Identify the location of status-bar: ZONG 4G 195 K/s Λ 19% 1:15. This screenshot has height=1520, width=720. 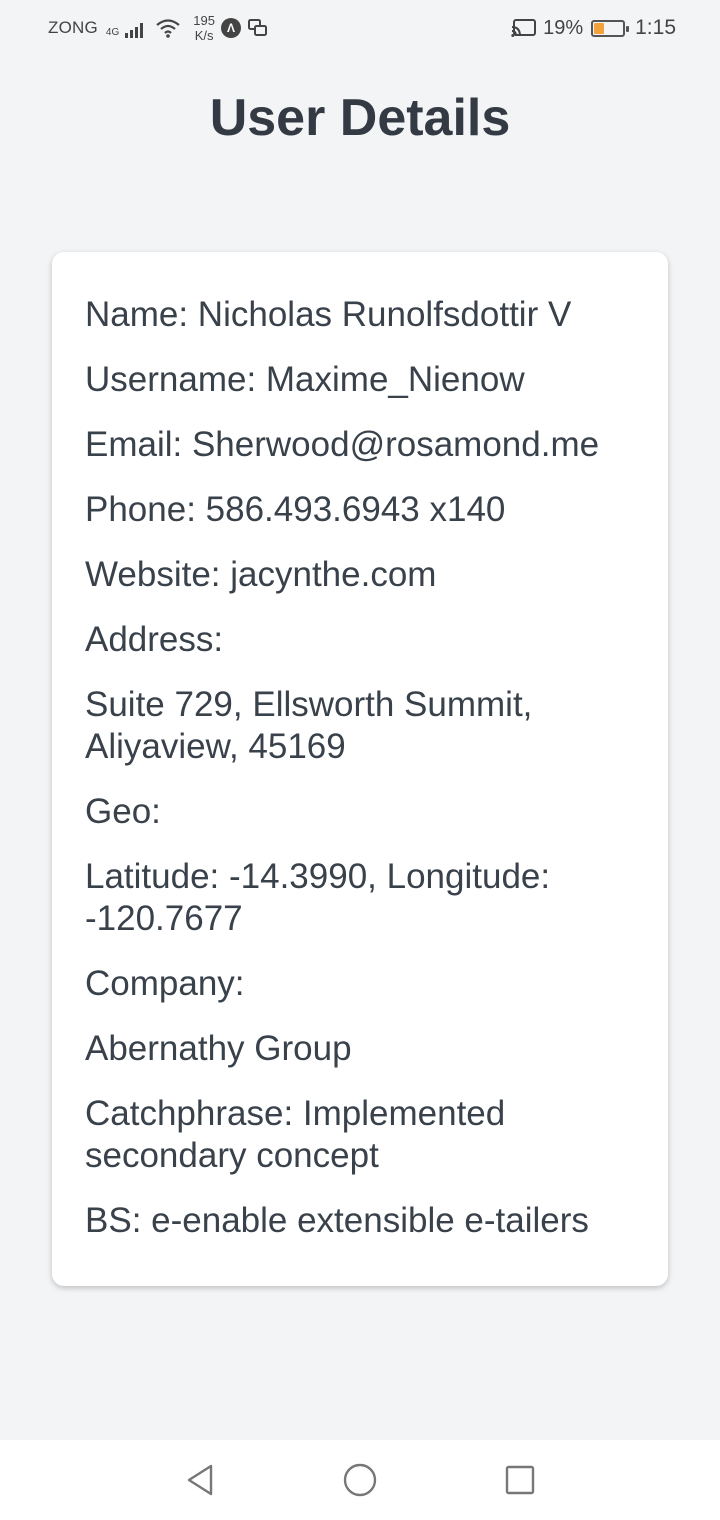
(360, 28).